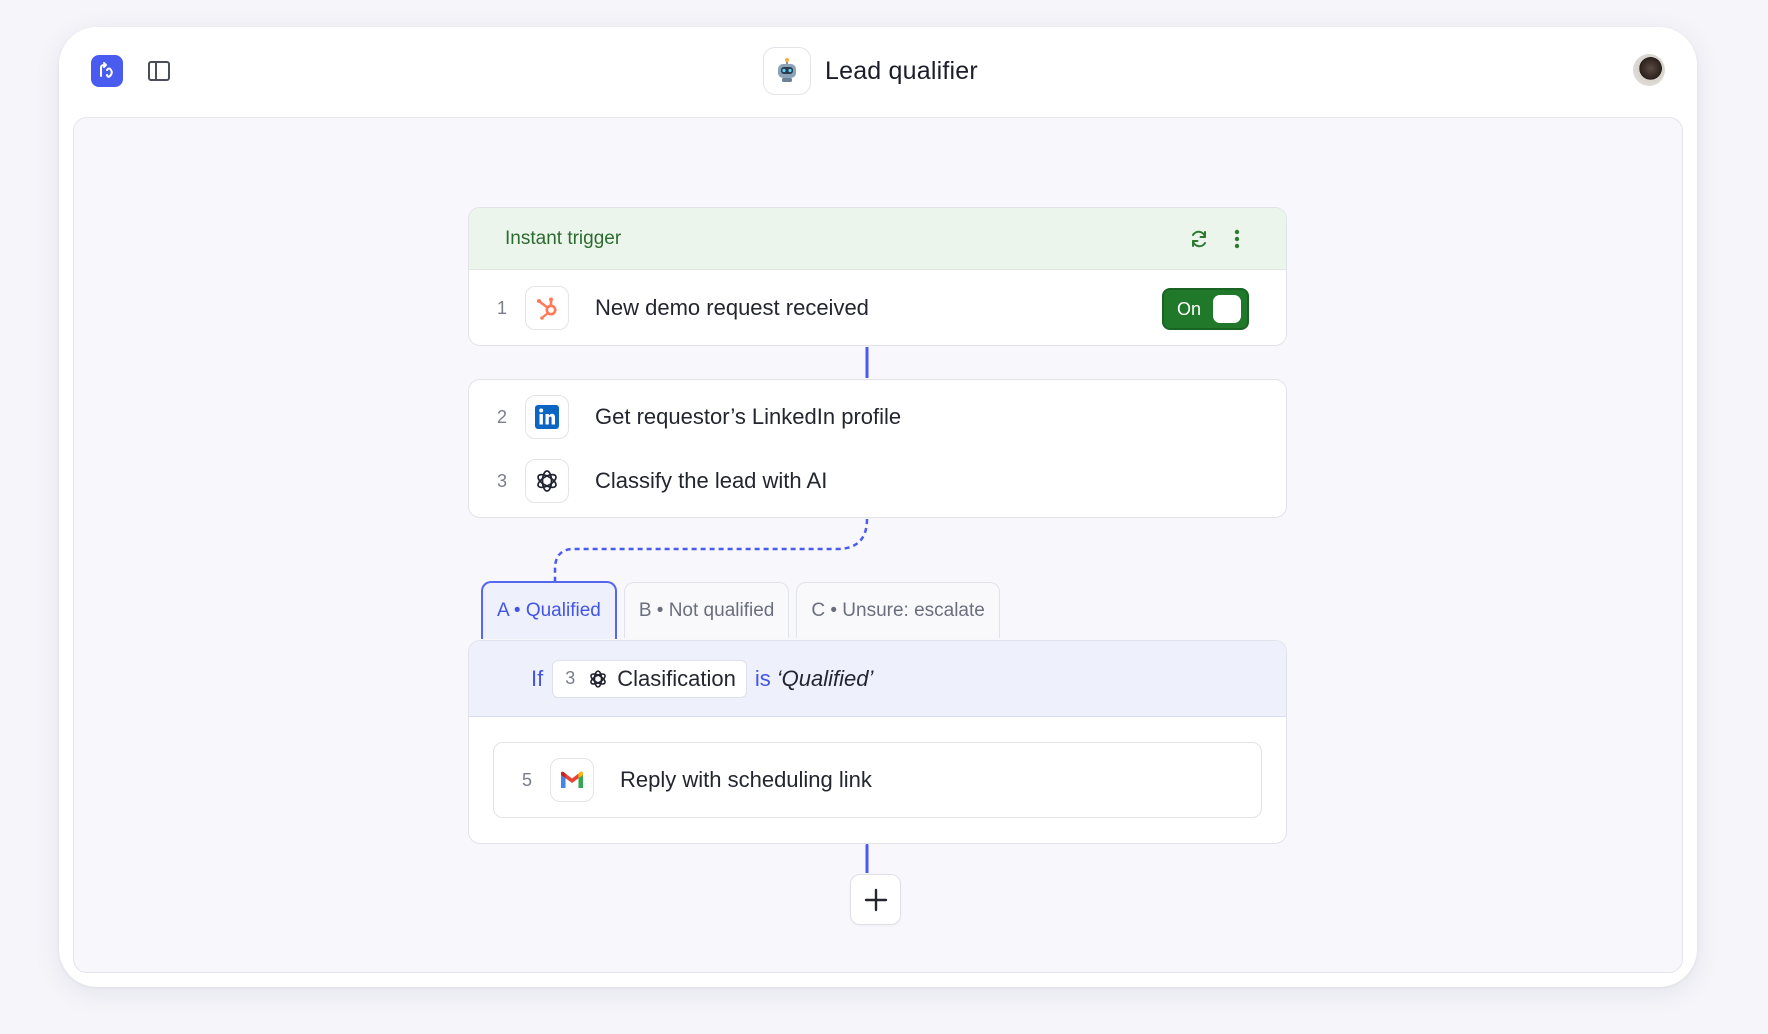 The width and height of the screenshot is (1768, 1034). What do you see at coordinates (746, 779) in the screenshot?
I see `step-label: Reply with scheduling link` at bounding box center [746, 779].